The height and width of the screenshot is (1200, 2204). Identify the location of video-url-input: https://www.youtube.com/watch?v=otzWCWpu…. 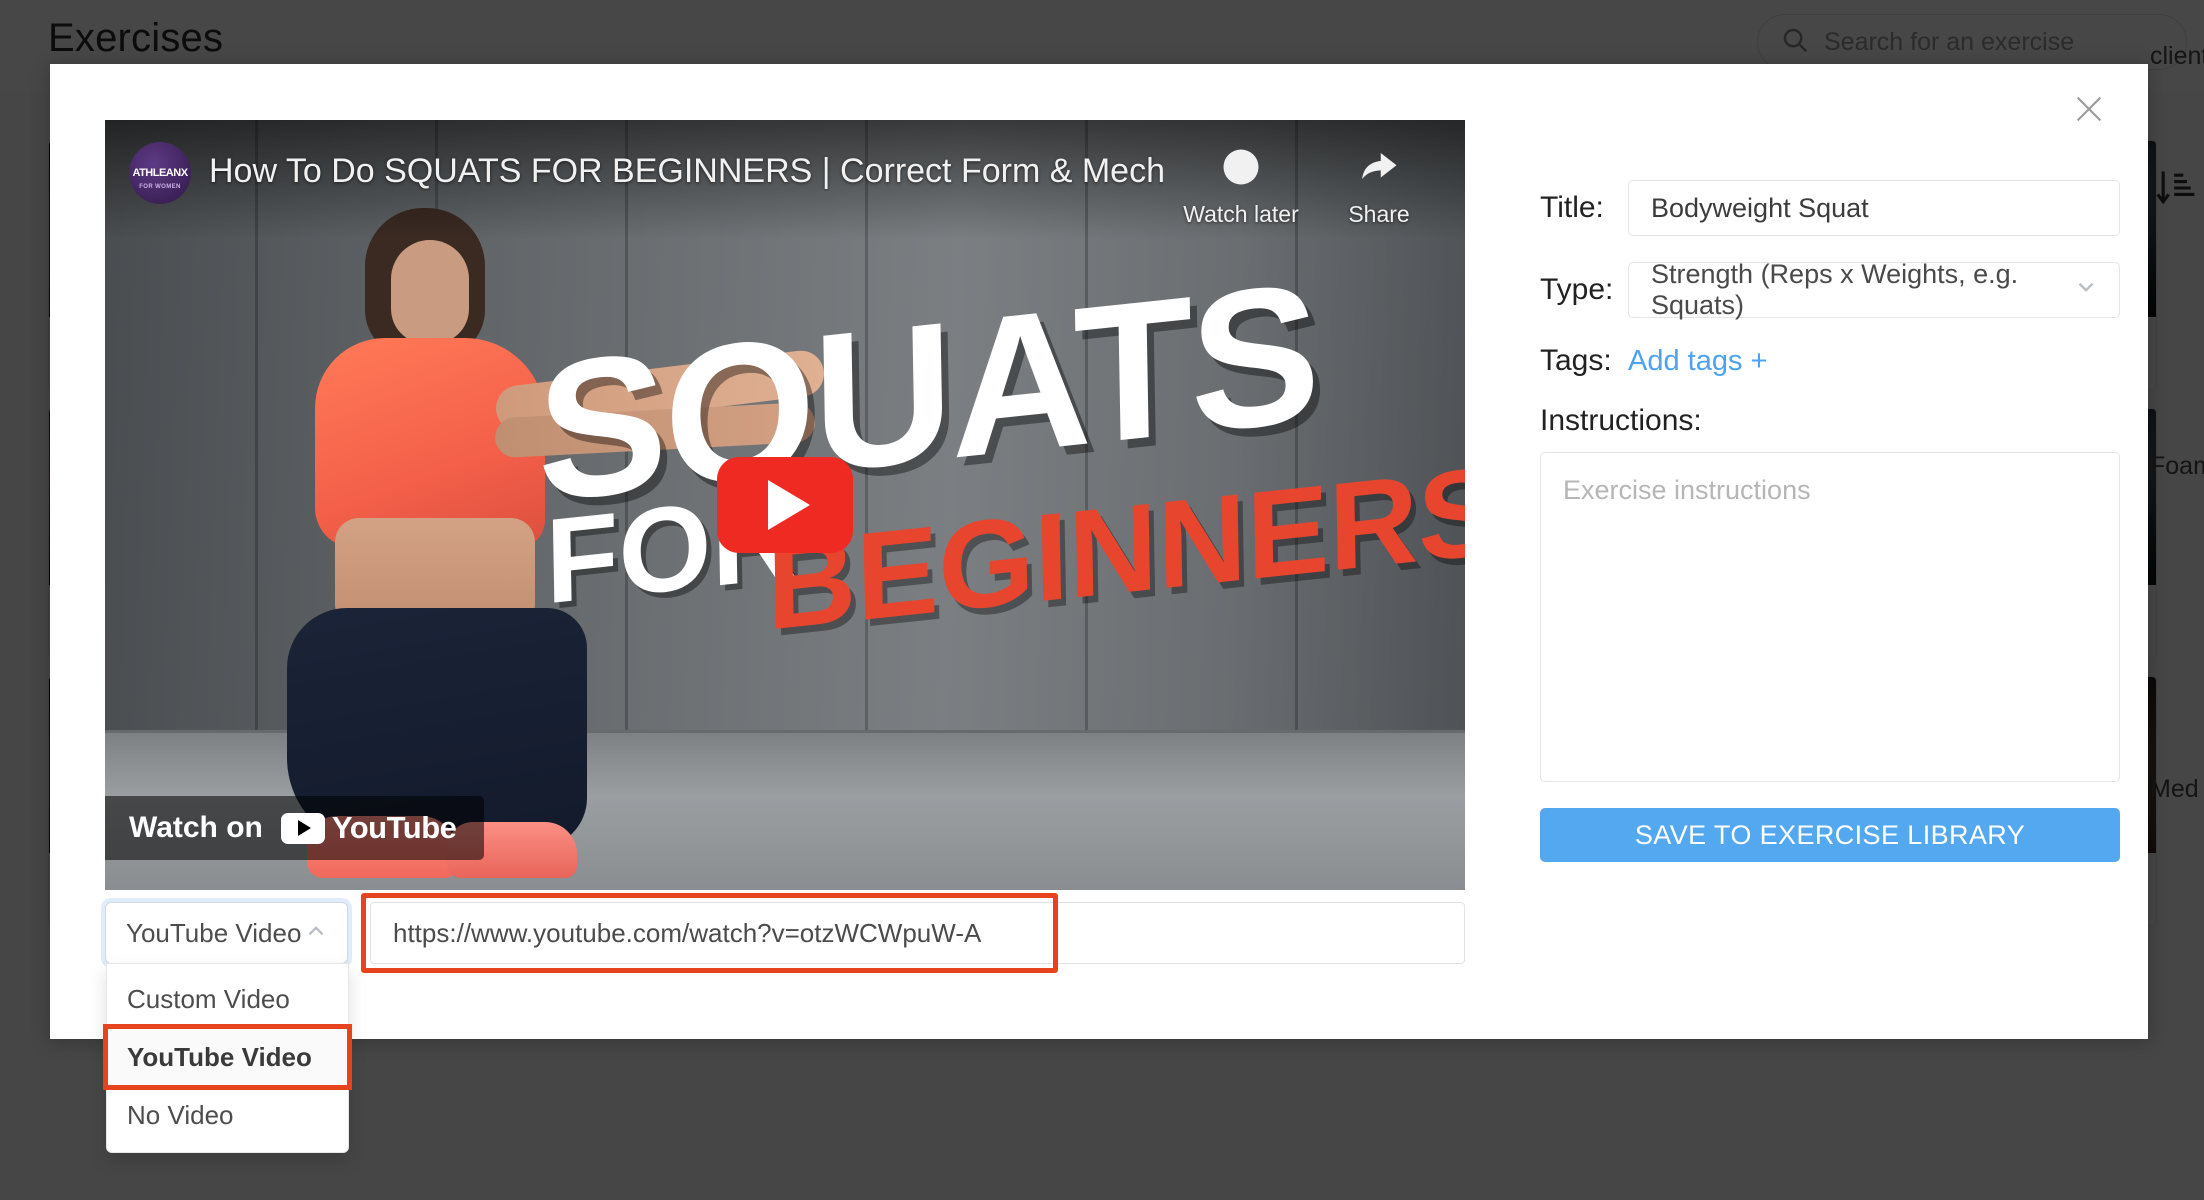
(917, 933).